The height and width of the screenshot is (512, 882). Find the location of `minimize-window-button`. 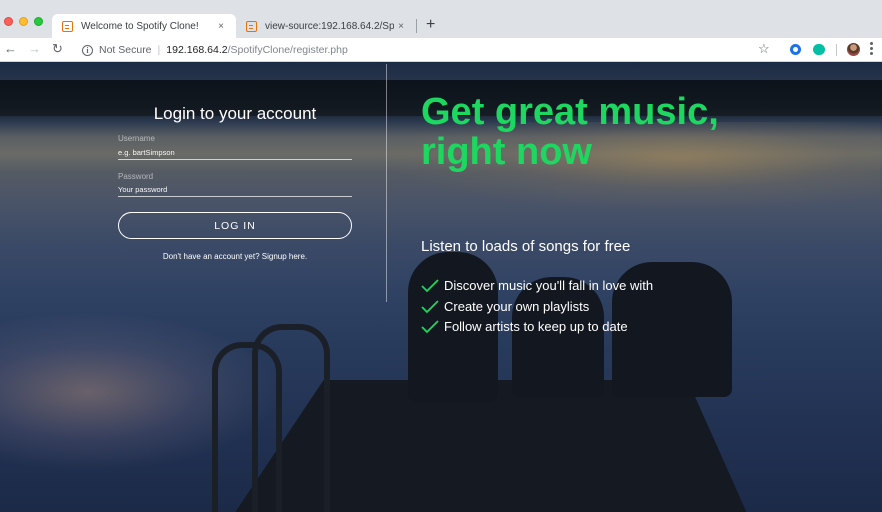

minimize-window-button is located at coordinates (23, 21).